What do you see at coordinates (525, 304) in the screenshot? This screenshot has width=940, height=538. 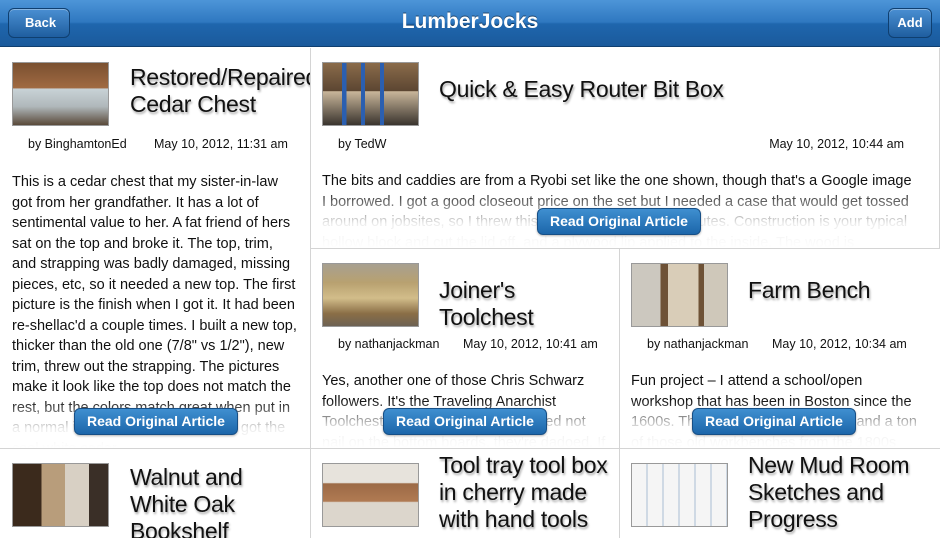 I see `article-title: Joiner's Toolchest` at bounding box center [525, 304].